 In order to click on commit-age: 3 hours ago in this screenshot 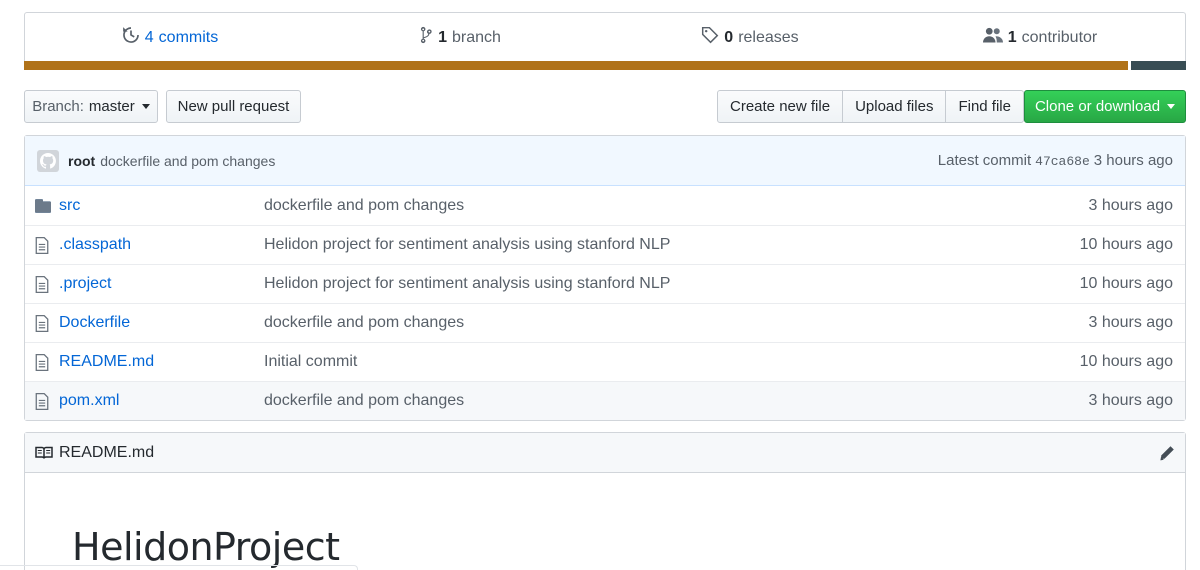, I will do `click(1133, 160)`.